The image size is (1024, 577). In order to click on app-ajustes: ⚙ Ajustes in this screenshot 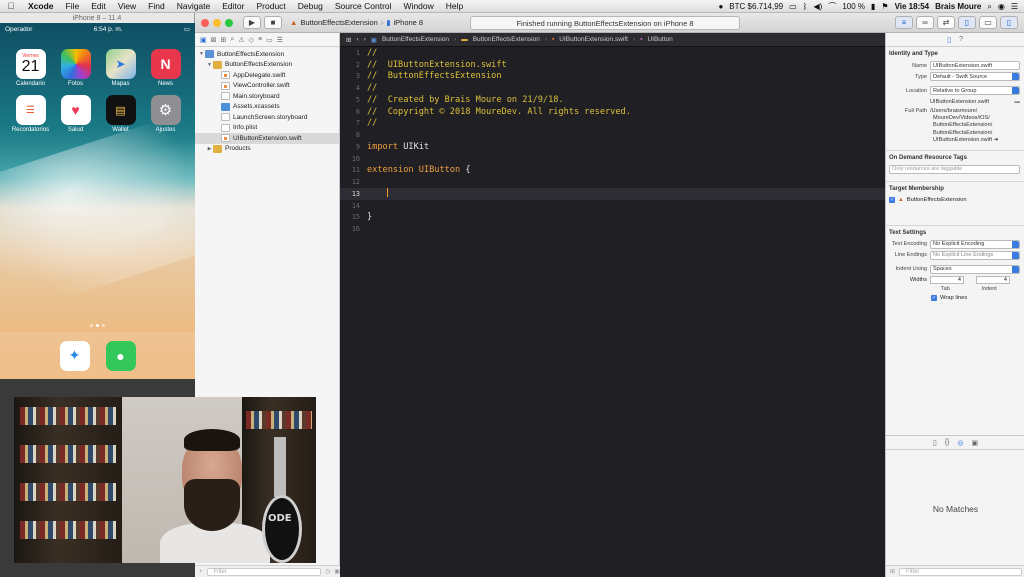, I will do `click(165, 114)`.